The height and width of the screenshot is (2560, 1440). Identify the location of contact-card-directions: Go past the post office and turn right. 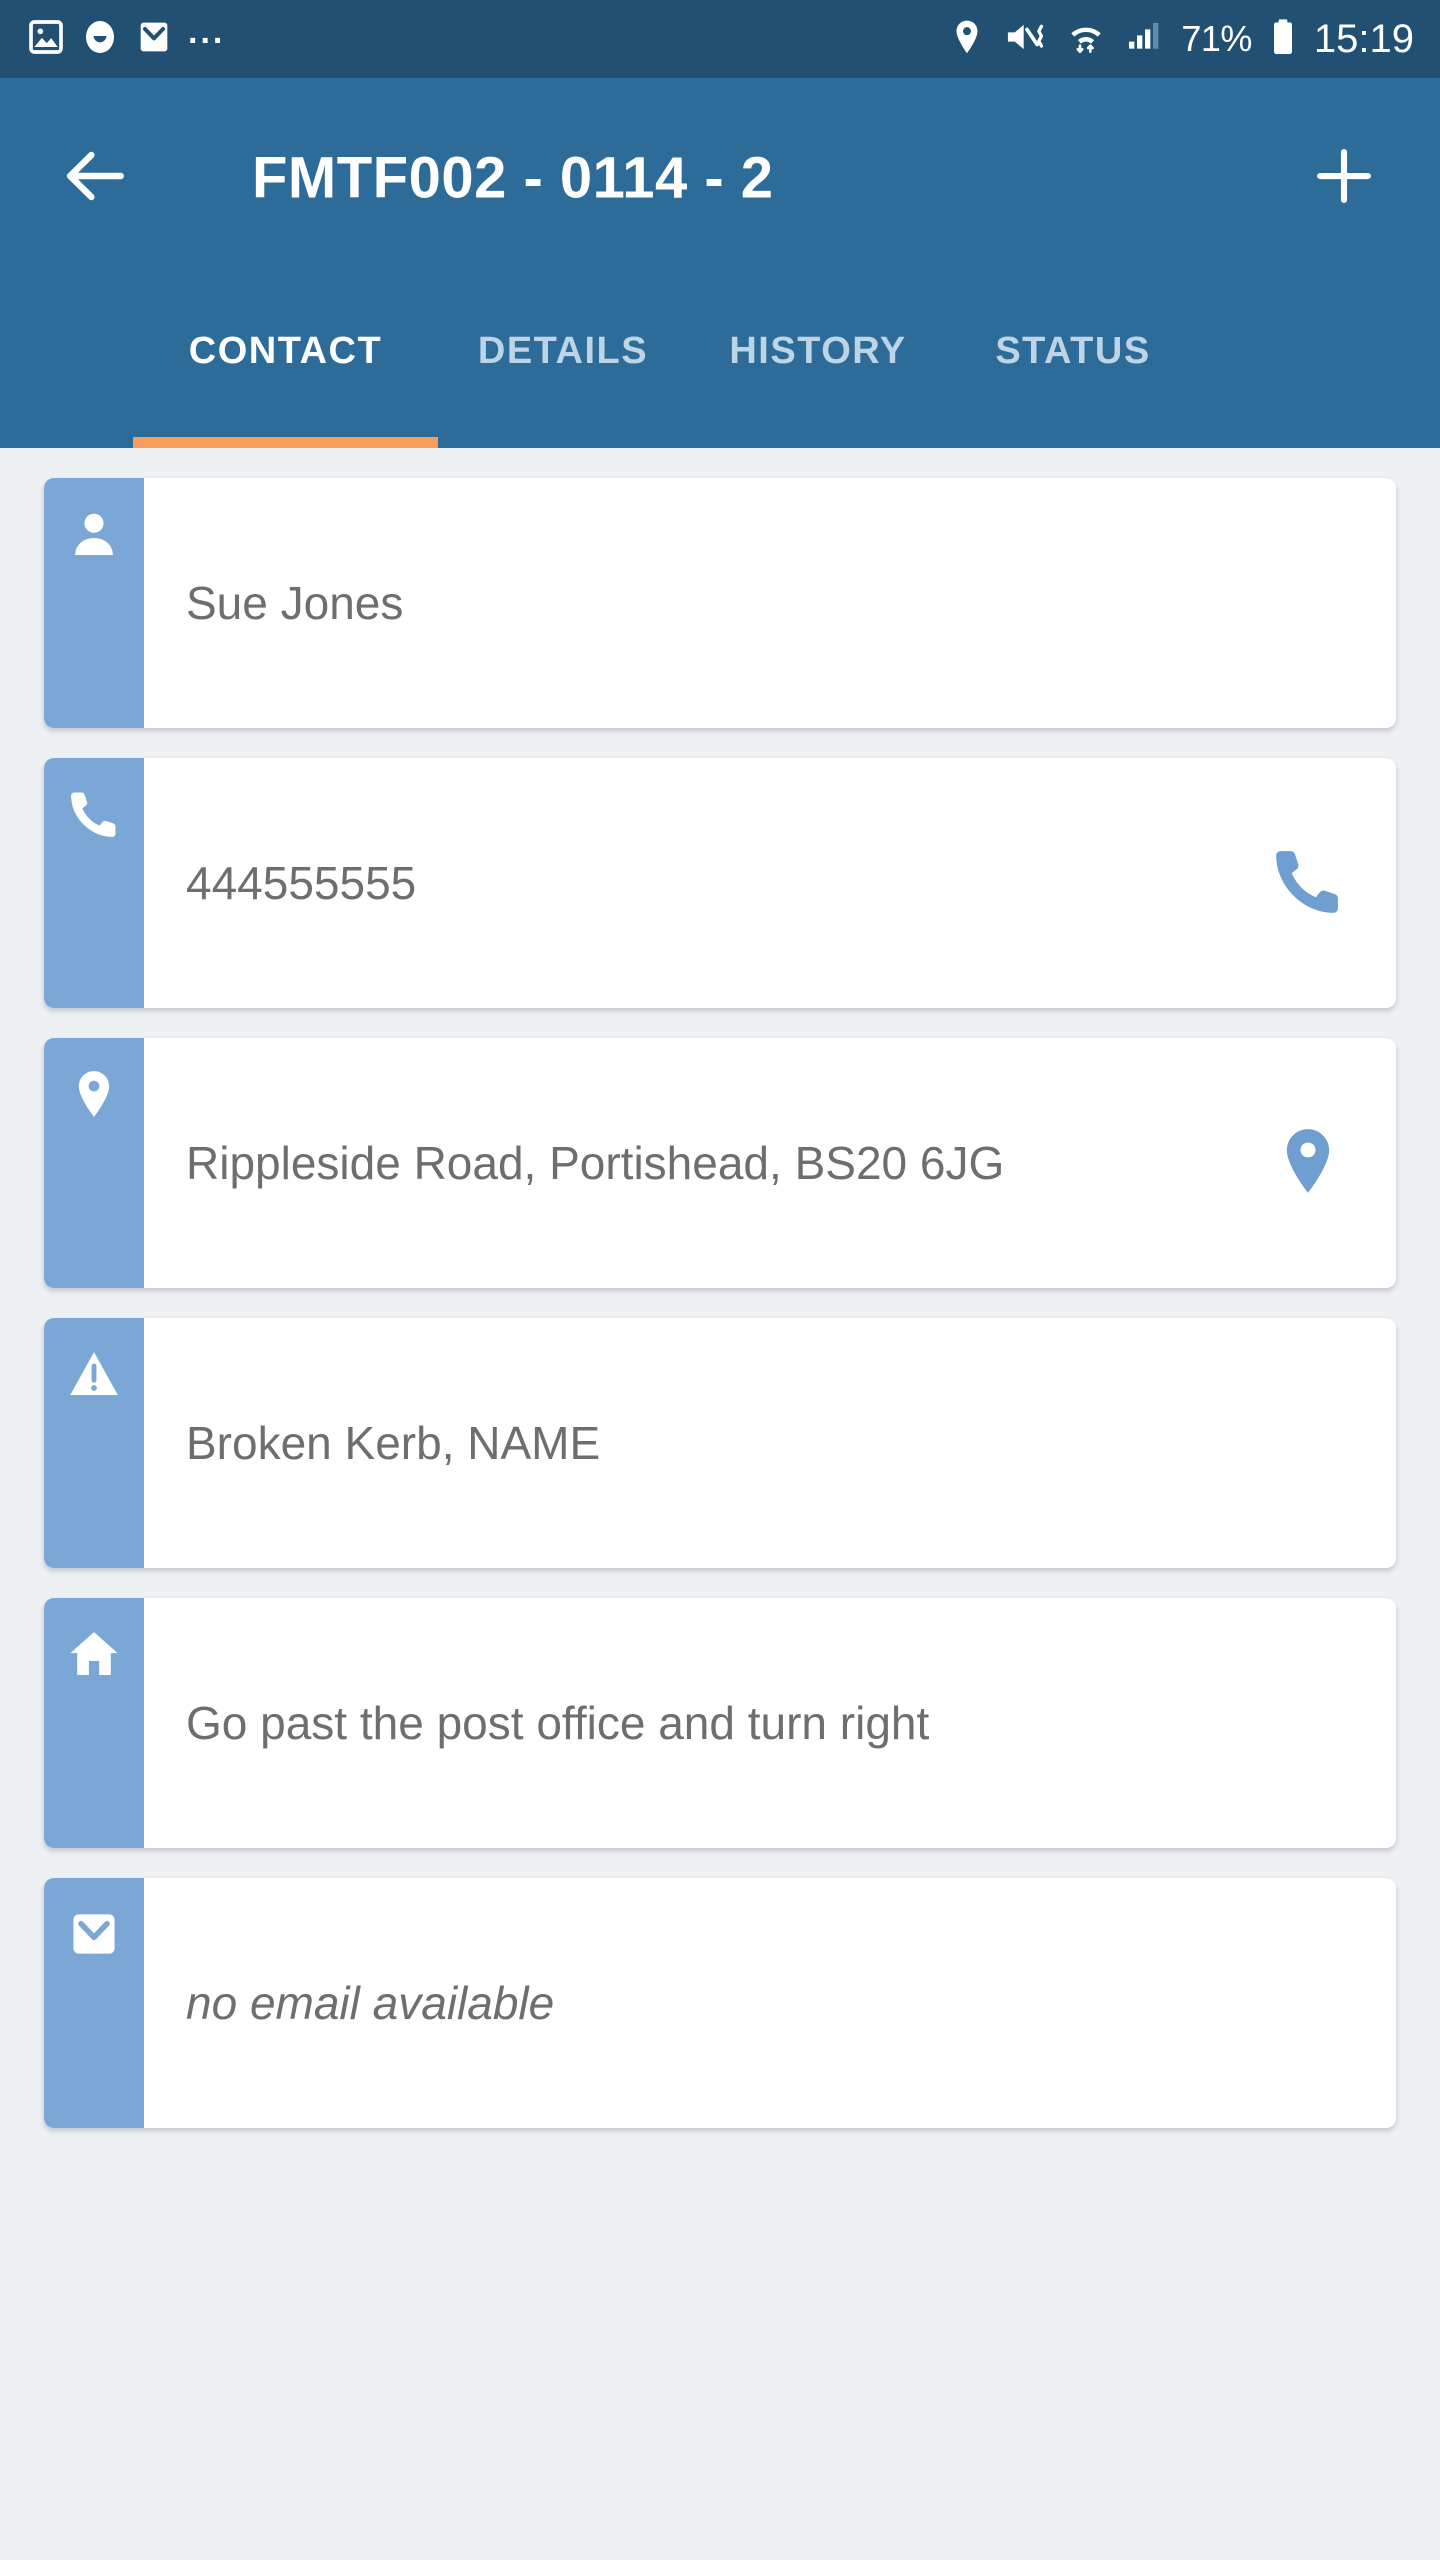
(720, 1723).